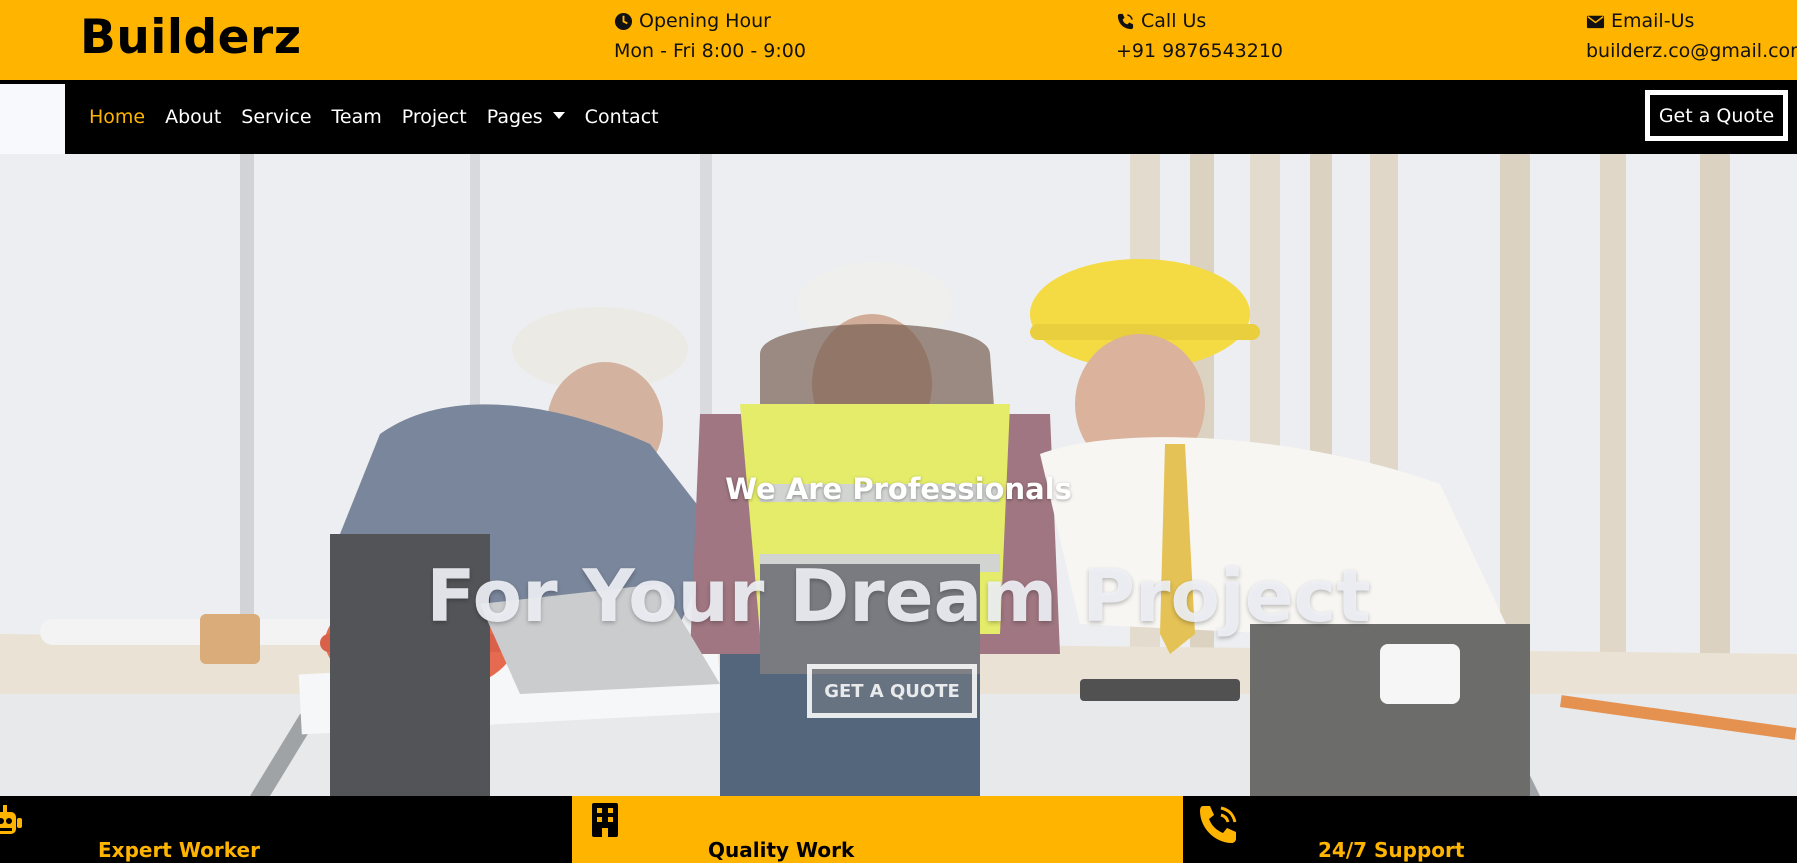 This screenshot has width=1797, height=863. Describe the element at coordinates (558, 115) in the screenshot. I see `caret-down-icon` at that location.